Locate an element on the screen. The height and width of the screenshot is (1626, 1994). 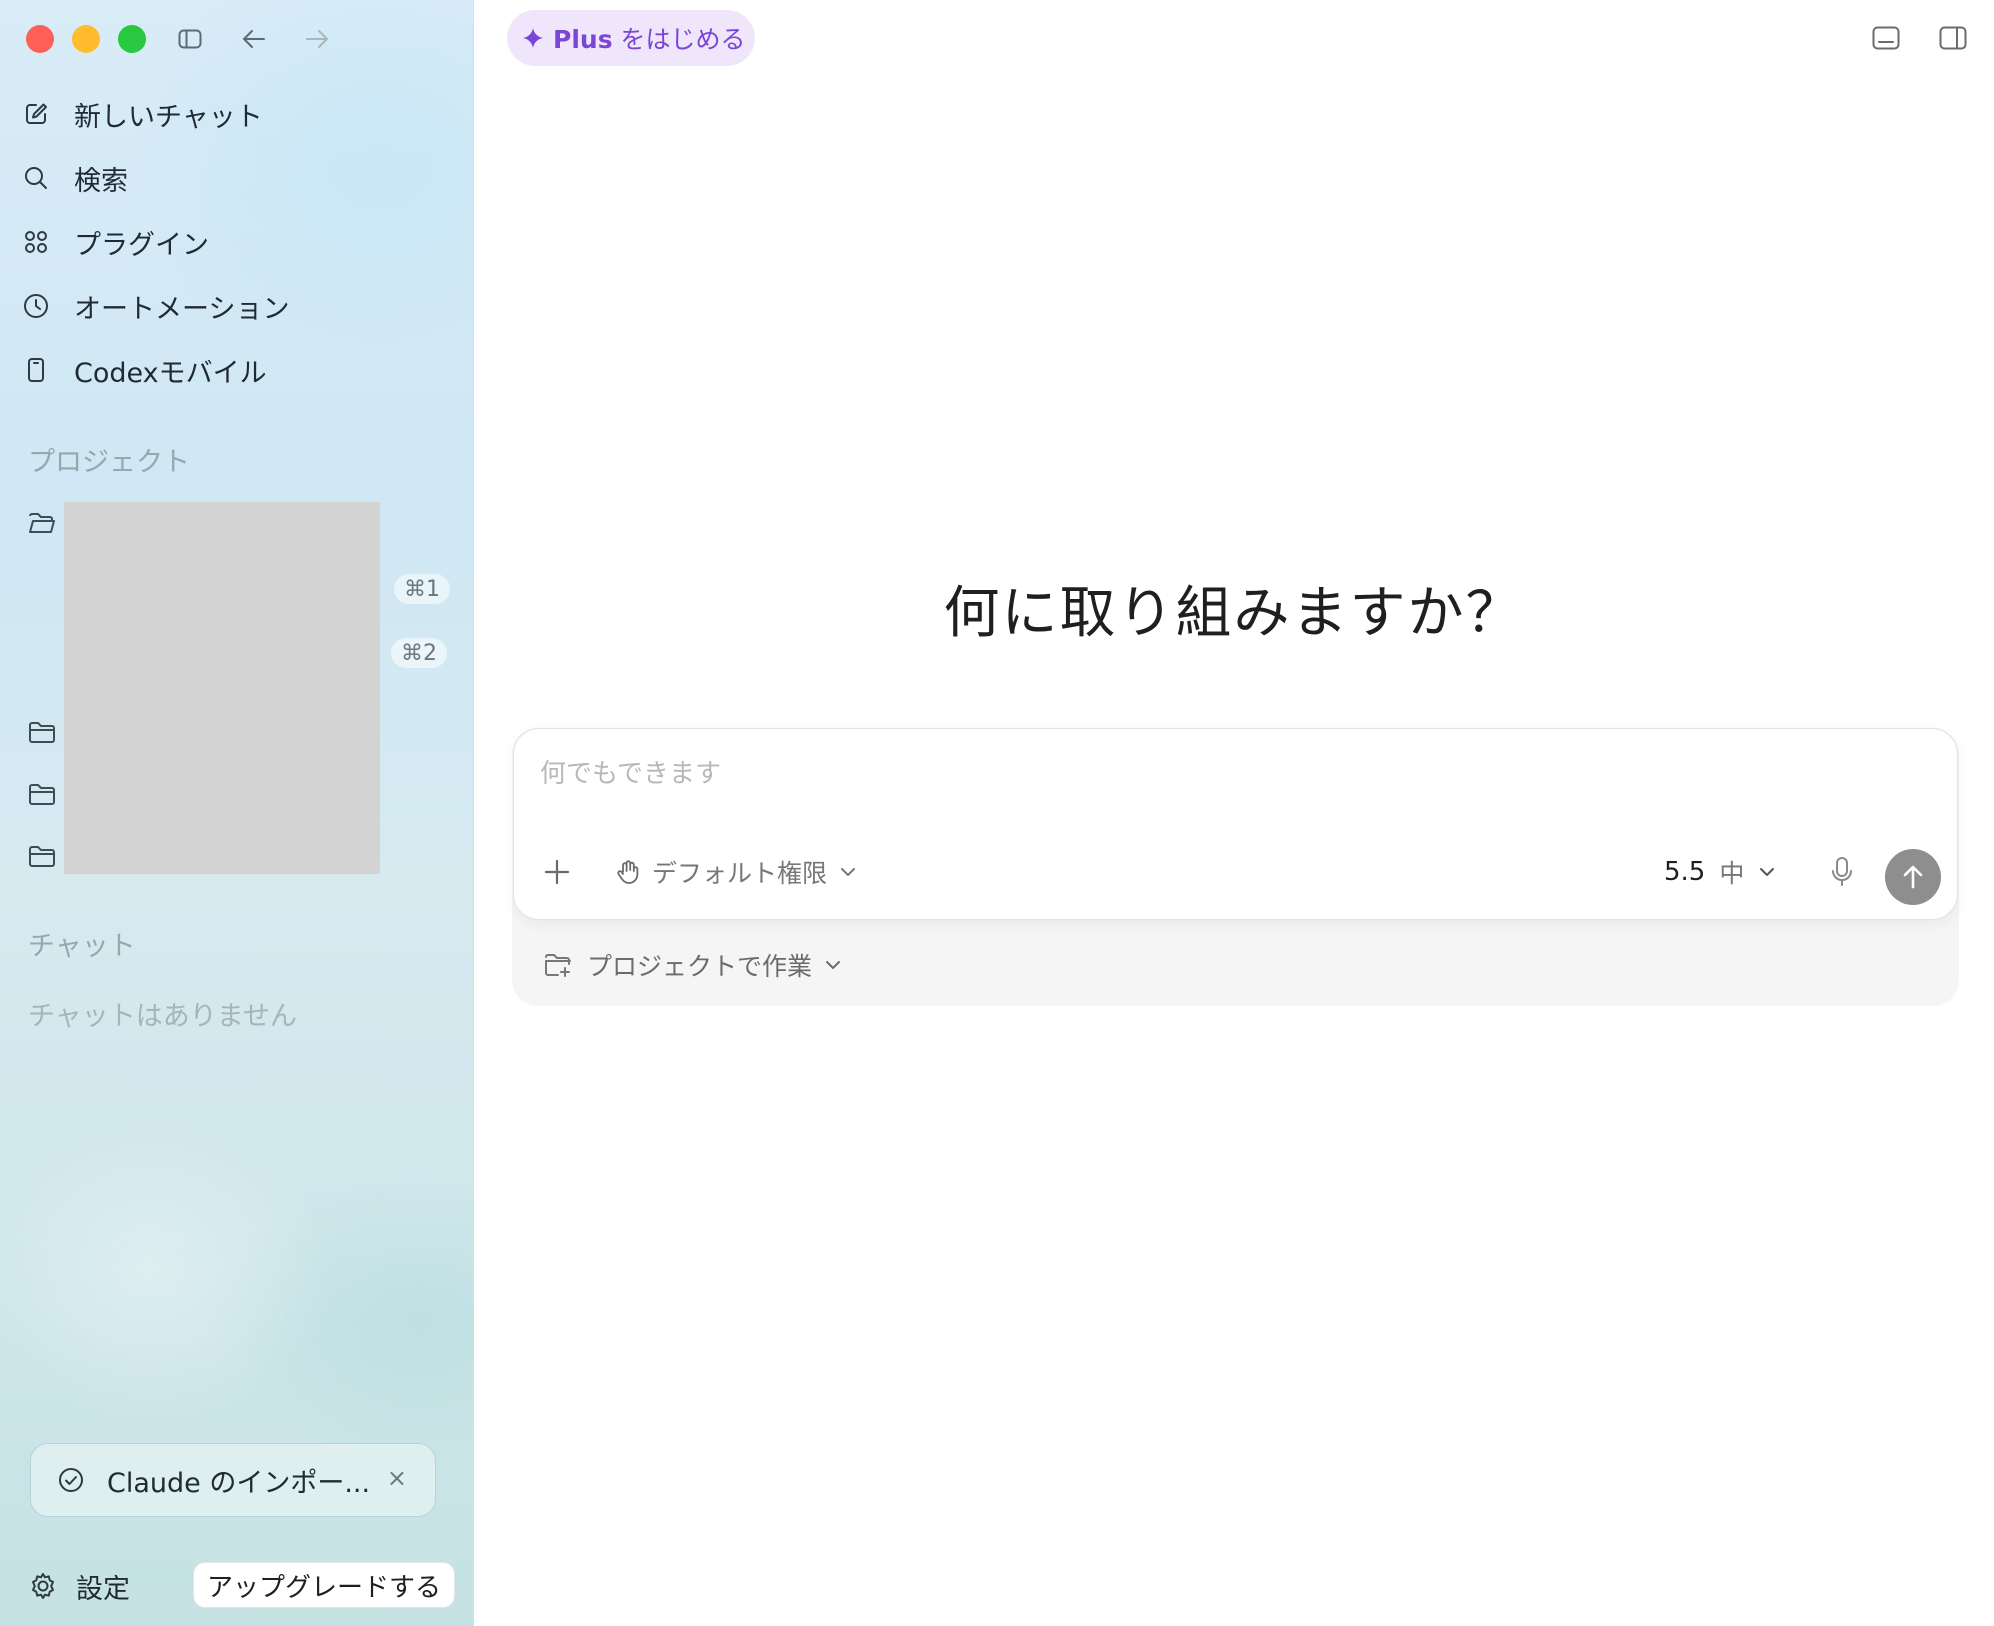
phone-icon is located at coordinates (42, 370).